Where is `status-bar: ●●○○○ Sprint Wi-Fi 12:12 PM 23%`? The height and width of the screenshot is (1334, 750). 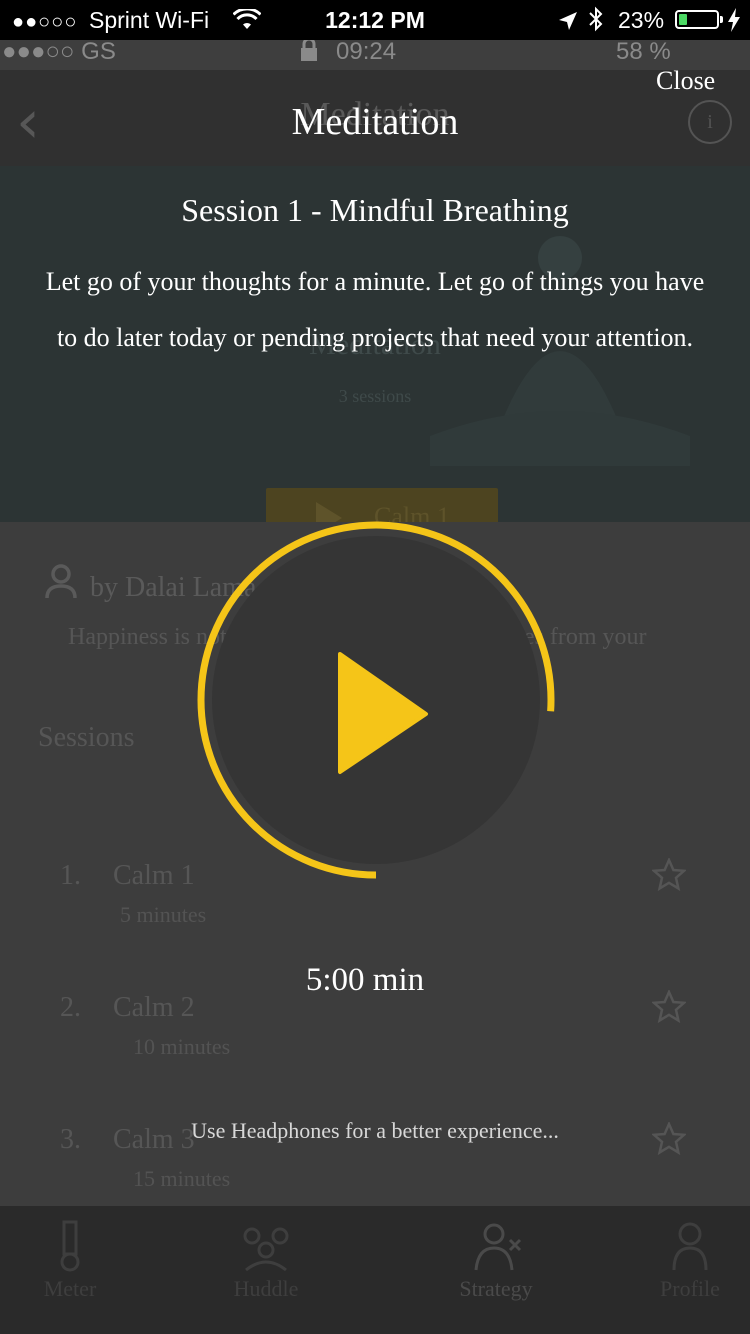 status-bar: ●●○○○ Sprint Wi-Fi 12:12 PM 23% is located at coordinates (375, 20).